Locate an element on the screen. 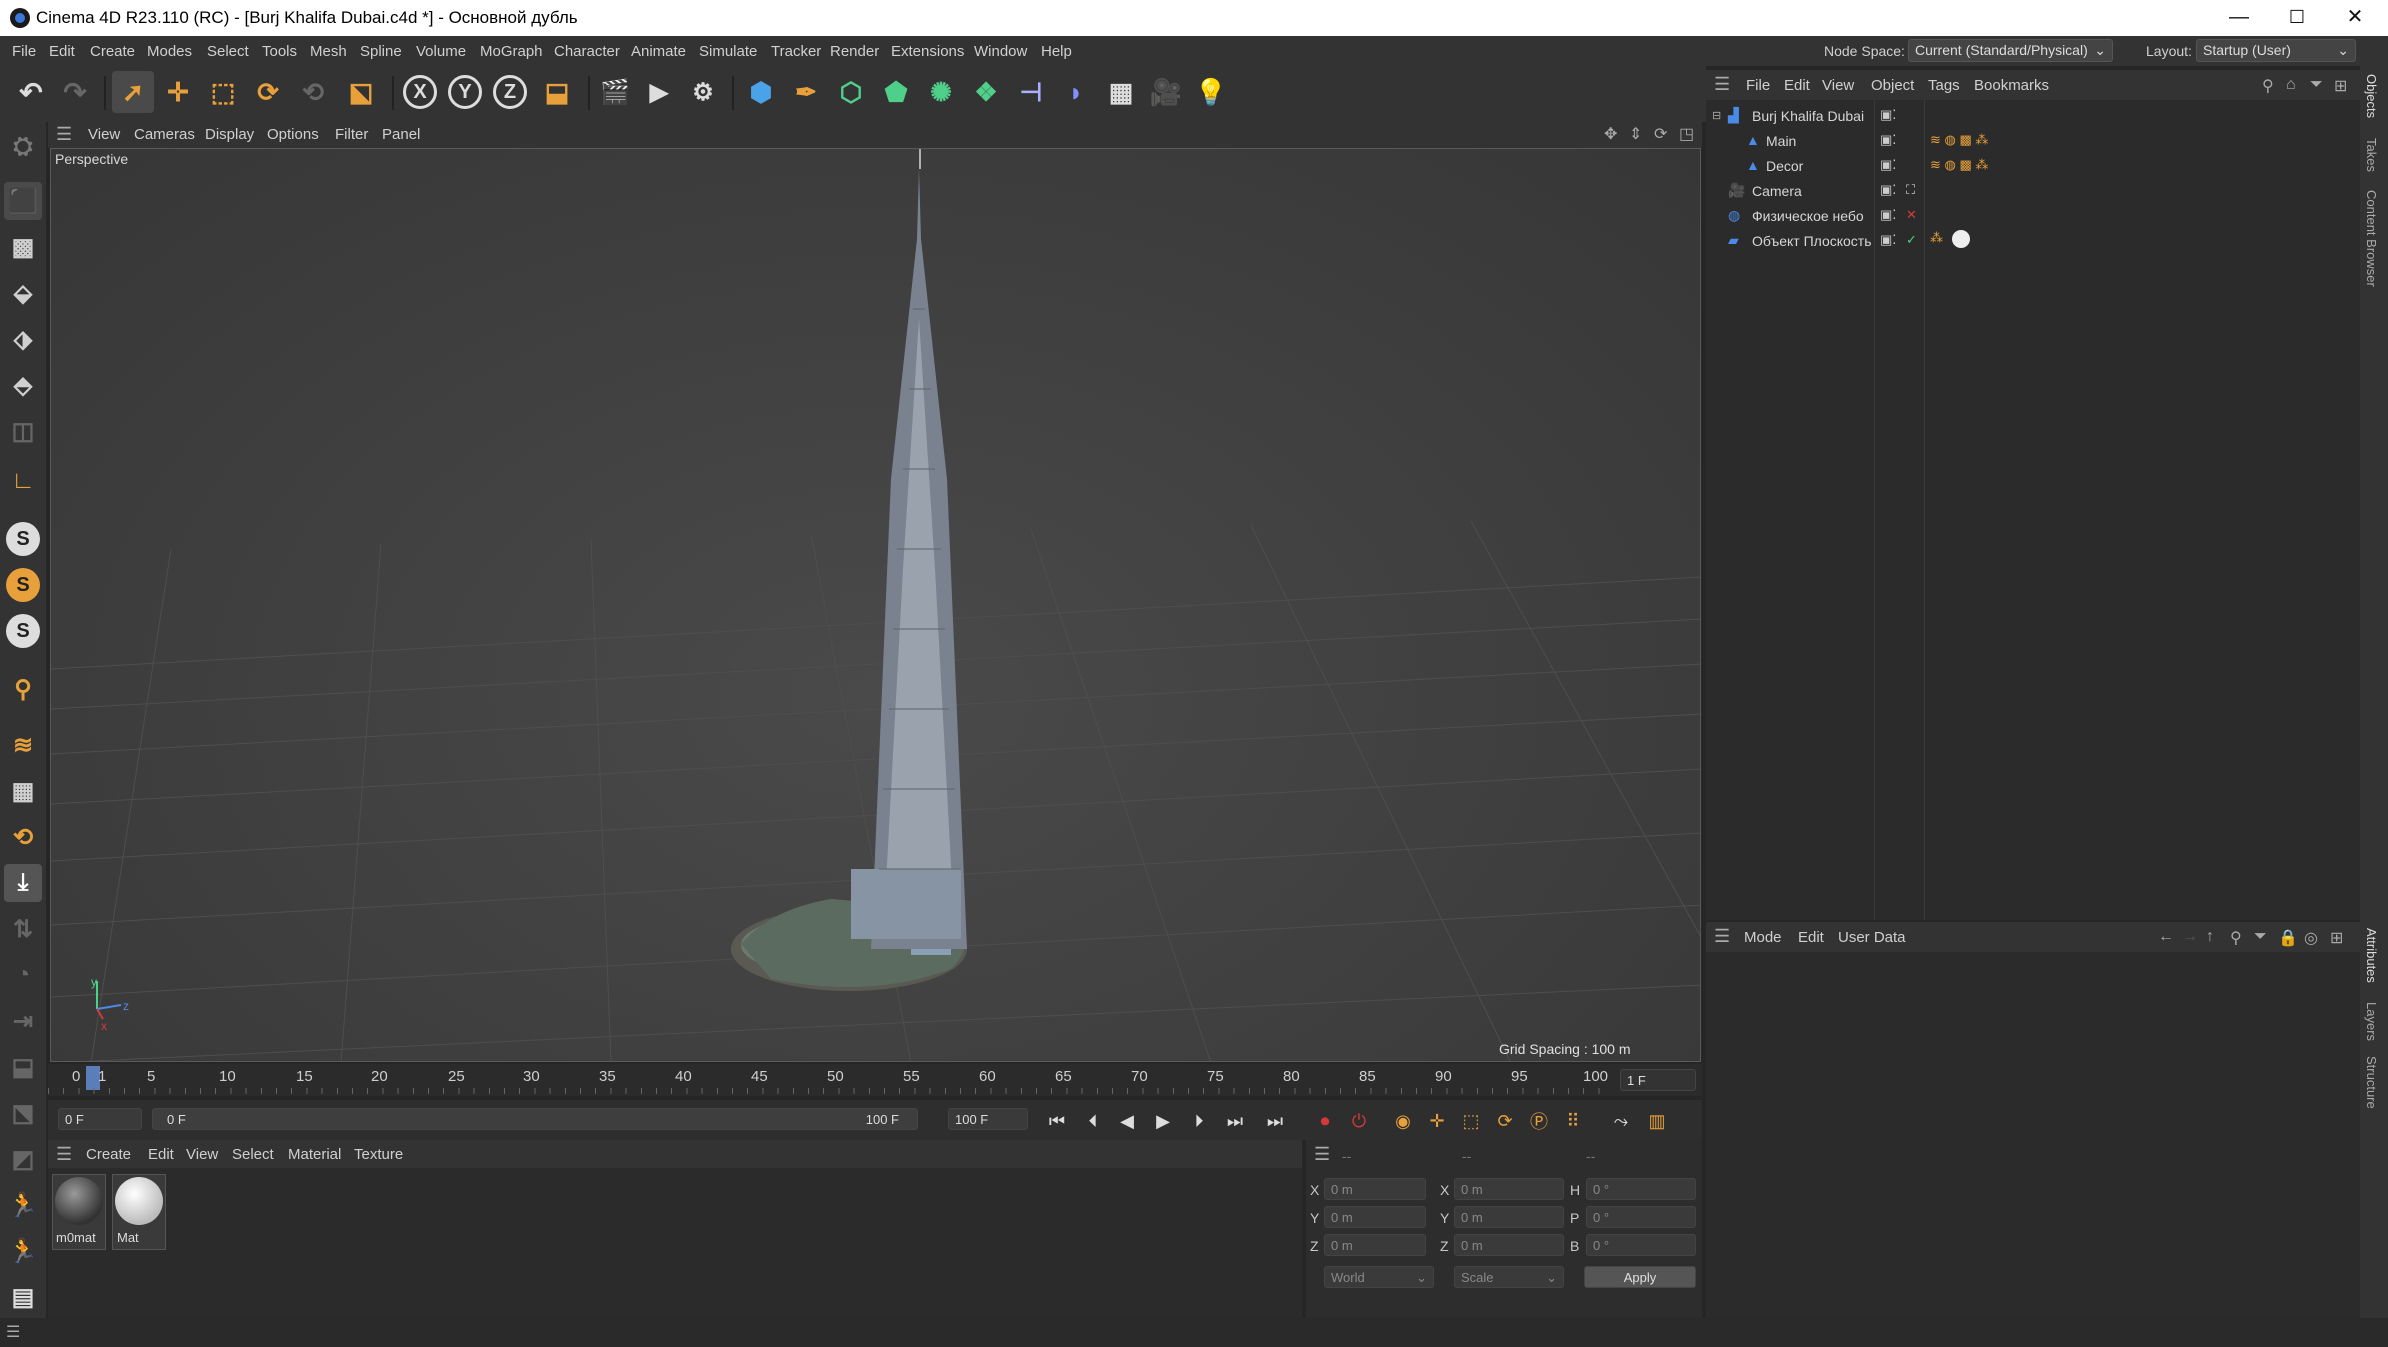 The width and height of the screenshot is (2388, 1347). undo-icon: ↶ is located at coordinates (31, 92).